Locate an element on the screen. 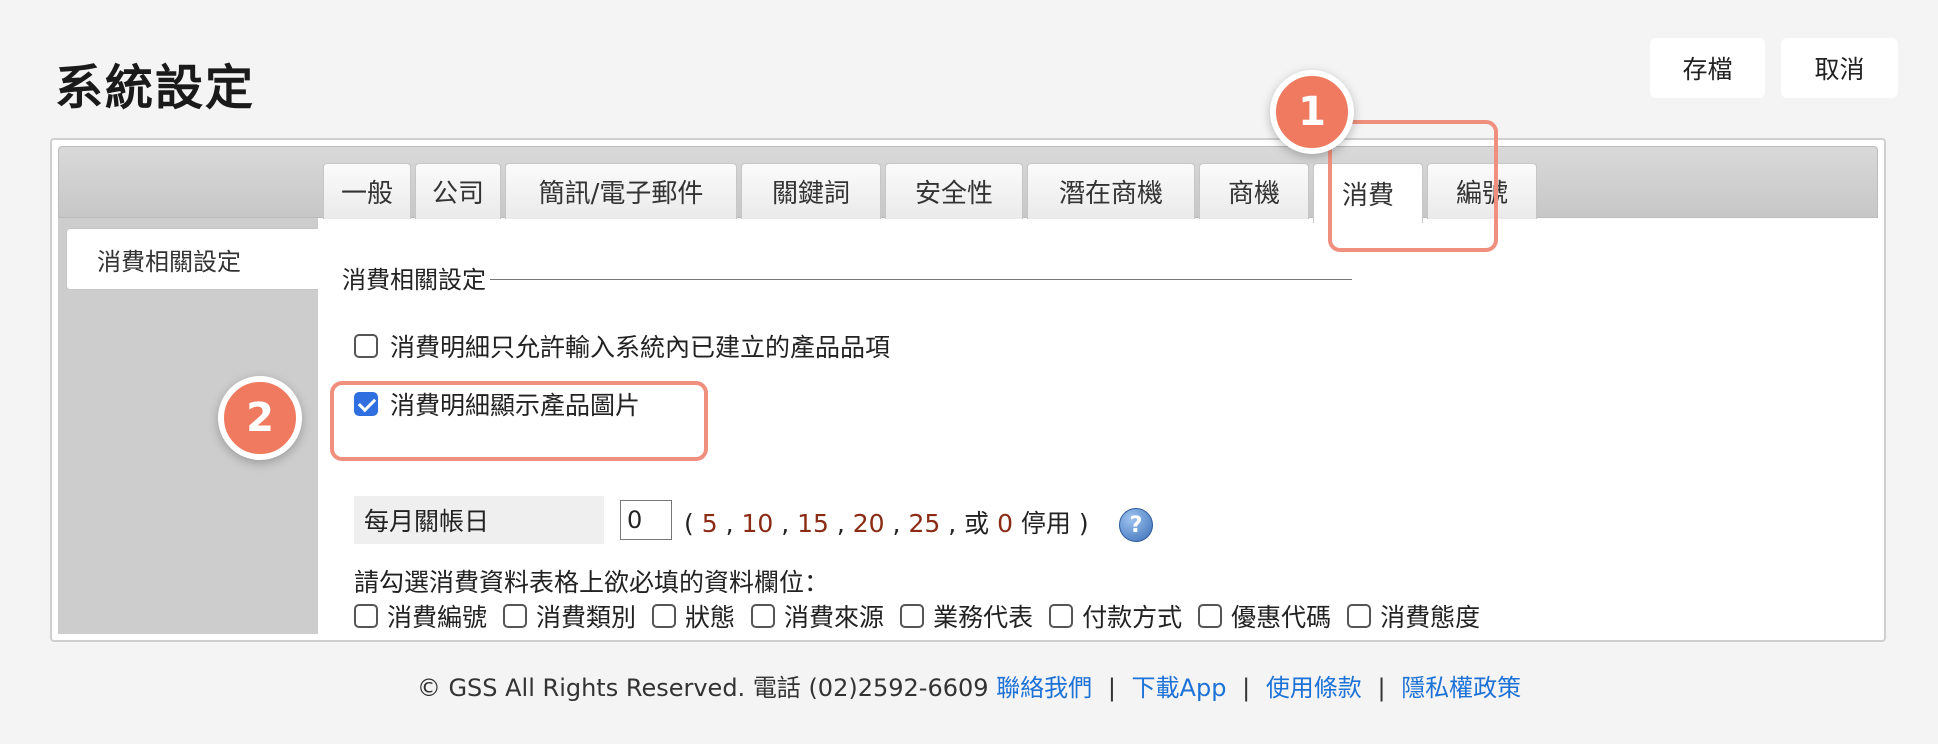 Image resolution: width=1938 pixels, height=744 pixels. required-field-label: 消費態度 is located at coordinates (1430, 617).